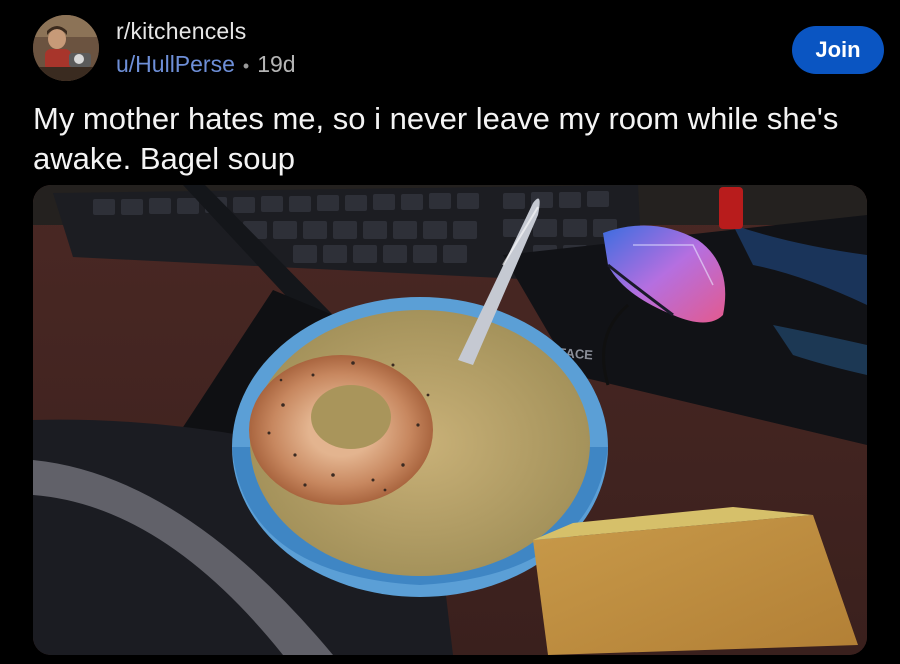  I want to click on subreddit-avatar, so click(66, 48).